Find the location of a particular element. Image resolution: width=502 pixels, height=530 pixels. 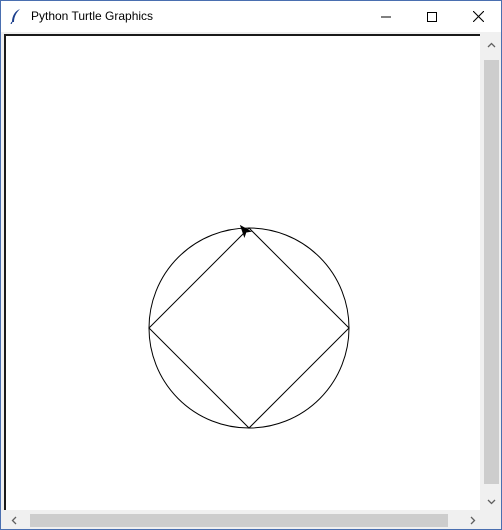

scroll-right-button is located at coordinates (472, 520).